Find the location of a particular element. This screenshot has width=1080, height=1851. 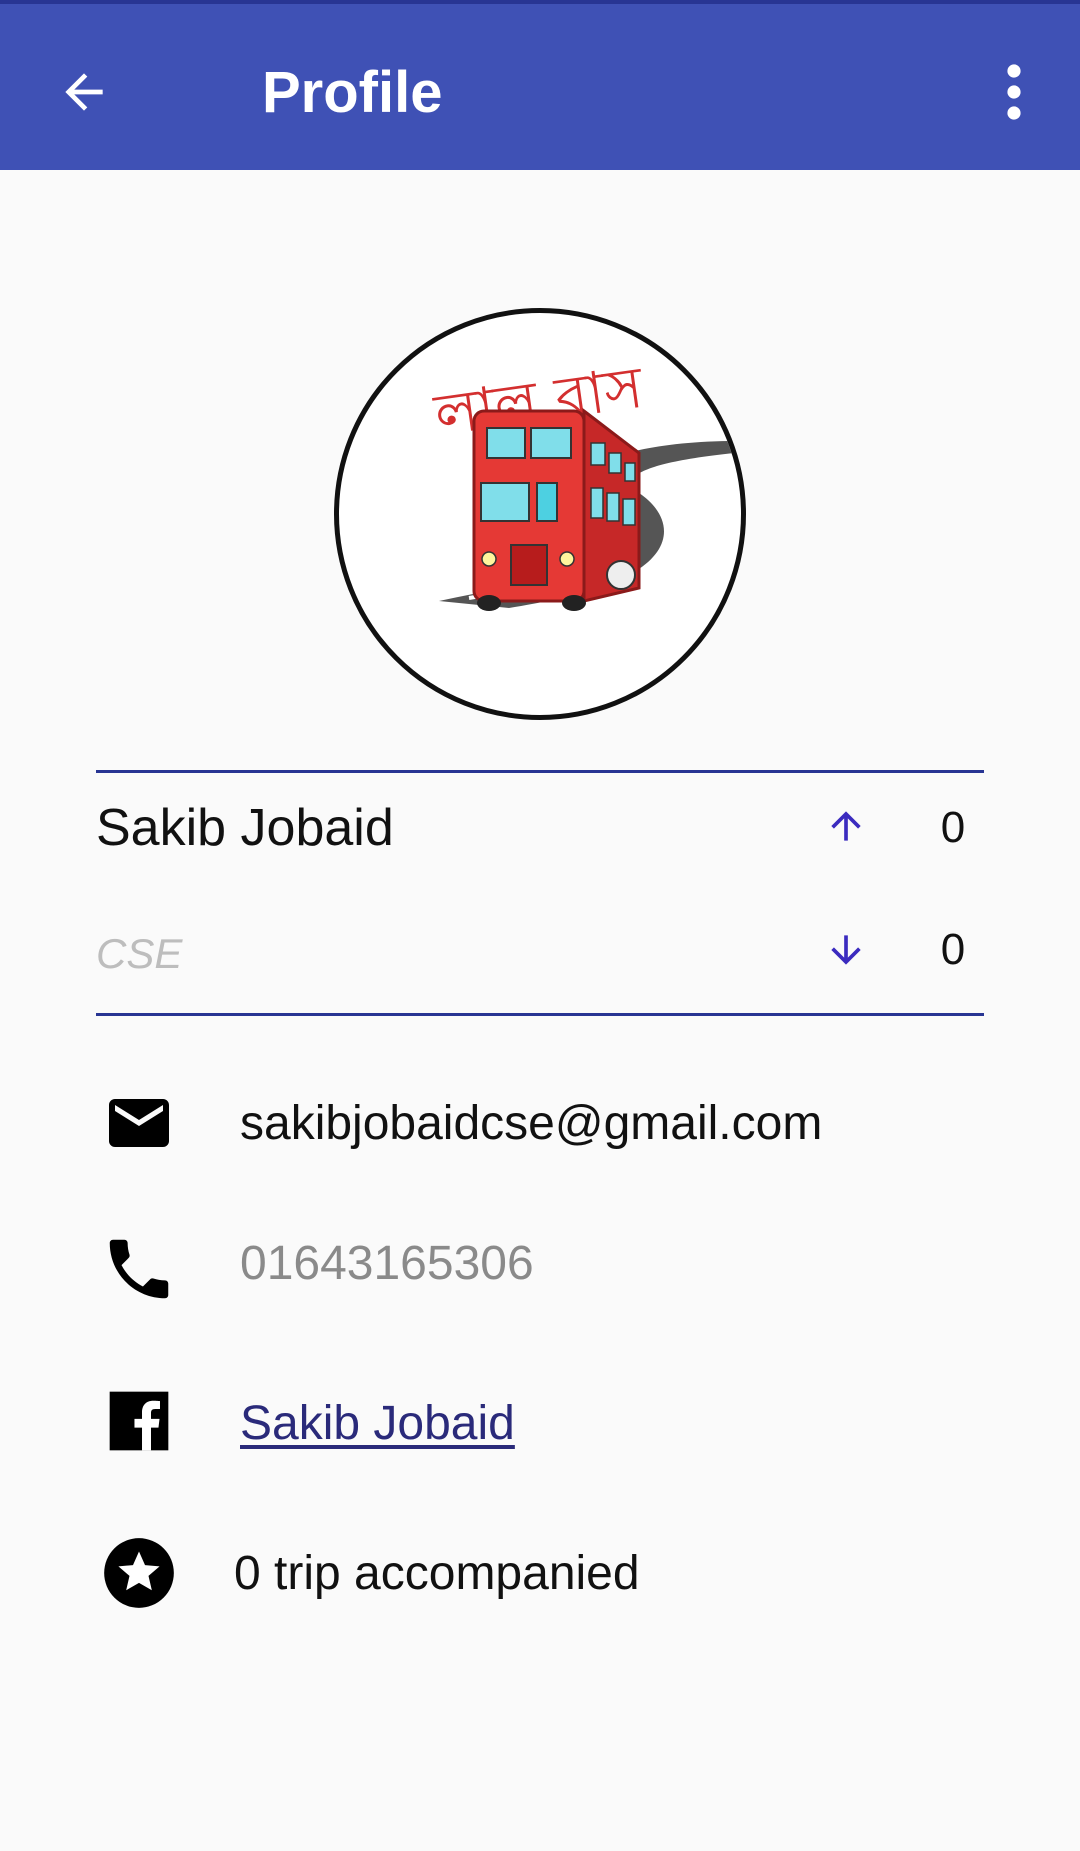

facebook-row-icon-wrap is located at coordinates (139, 1421).